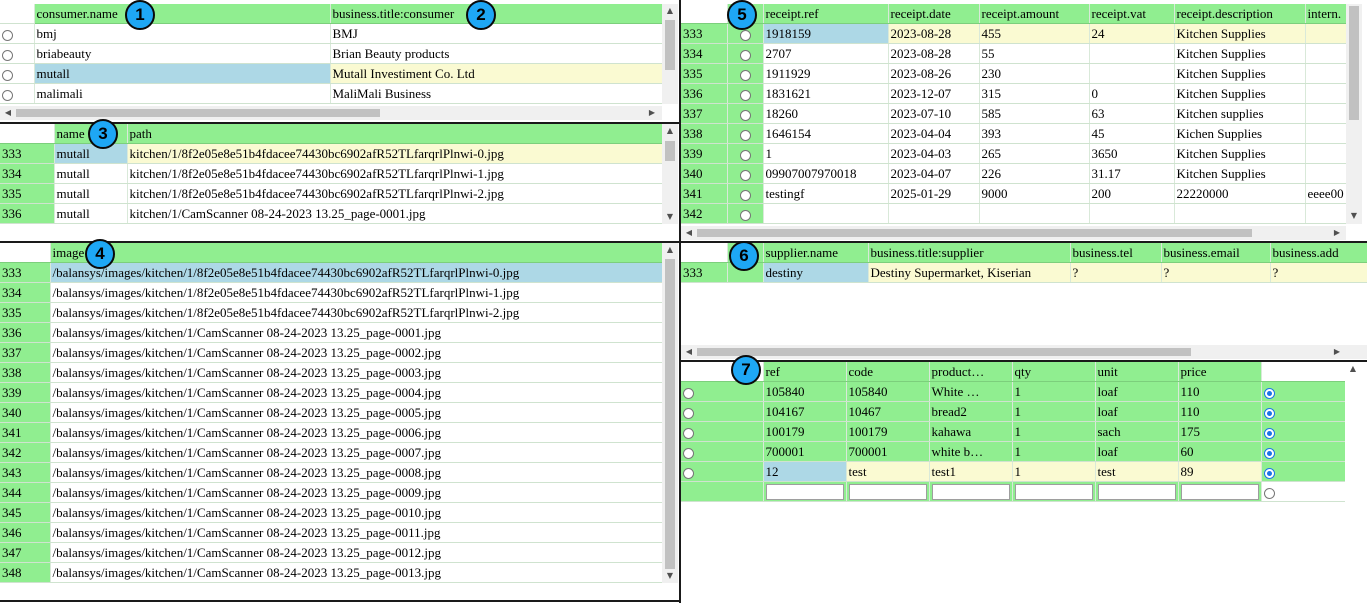 This screenshot has height=603, width=1367. I want to click on new-item-product-input, so click(970, 491).